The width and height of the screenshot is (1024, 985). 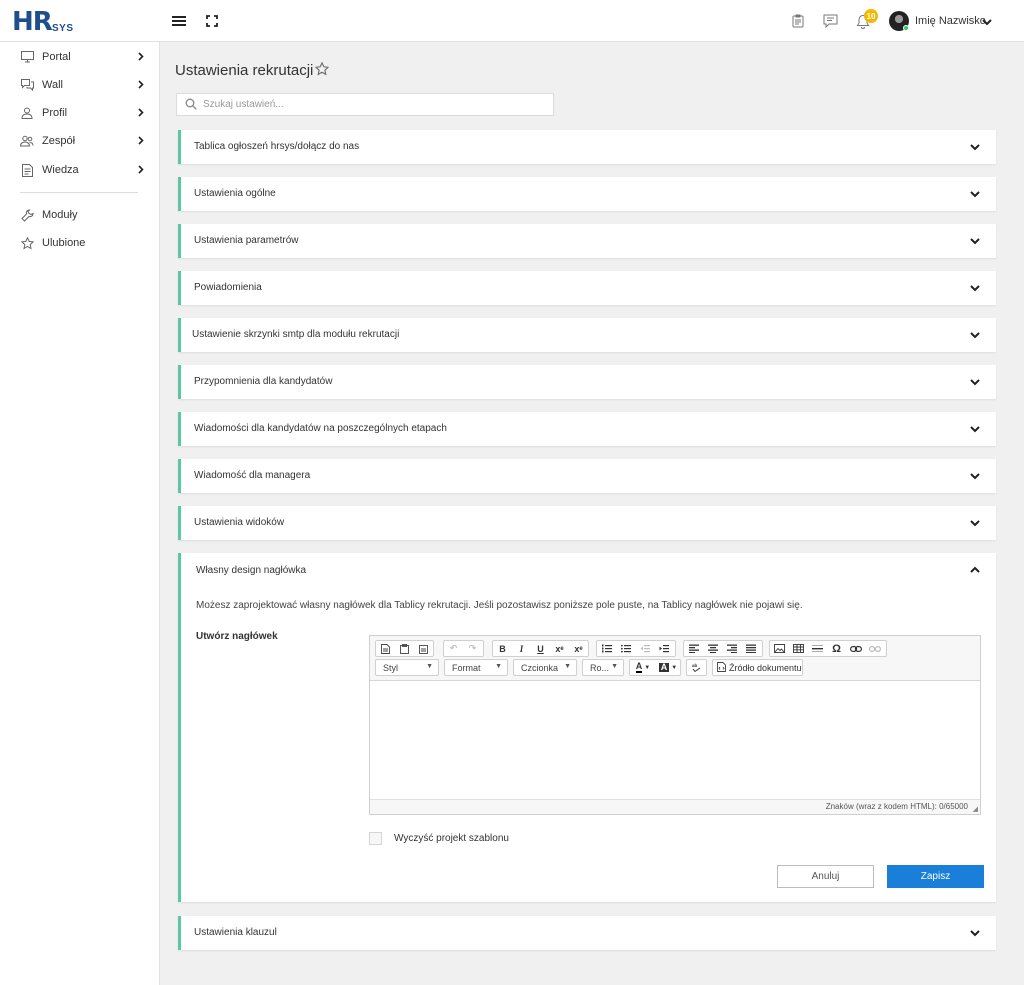 What do you see at coordinates (817, 648) in the screenshot?
I see `horizontal-line-icon` at bounding box center [817, 648].